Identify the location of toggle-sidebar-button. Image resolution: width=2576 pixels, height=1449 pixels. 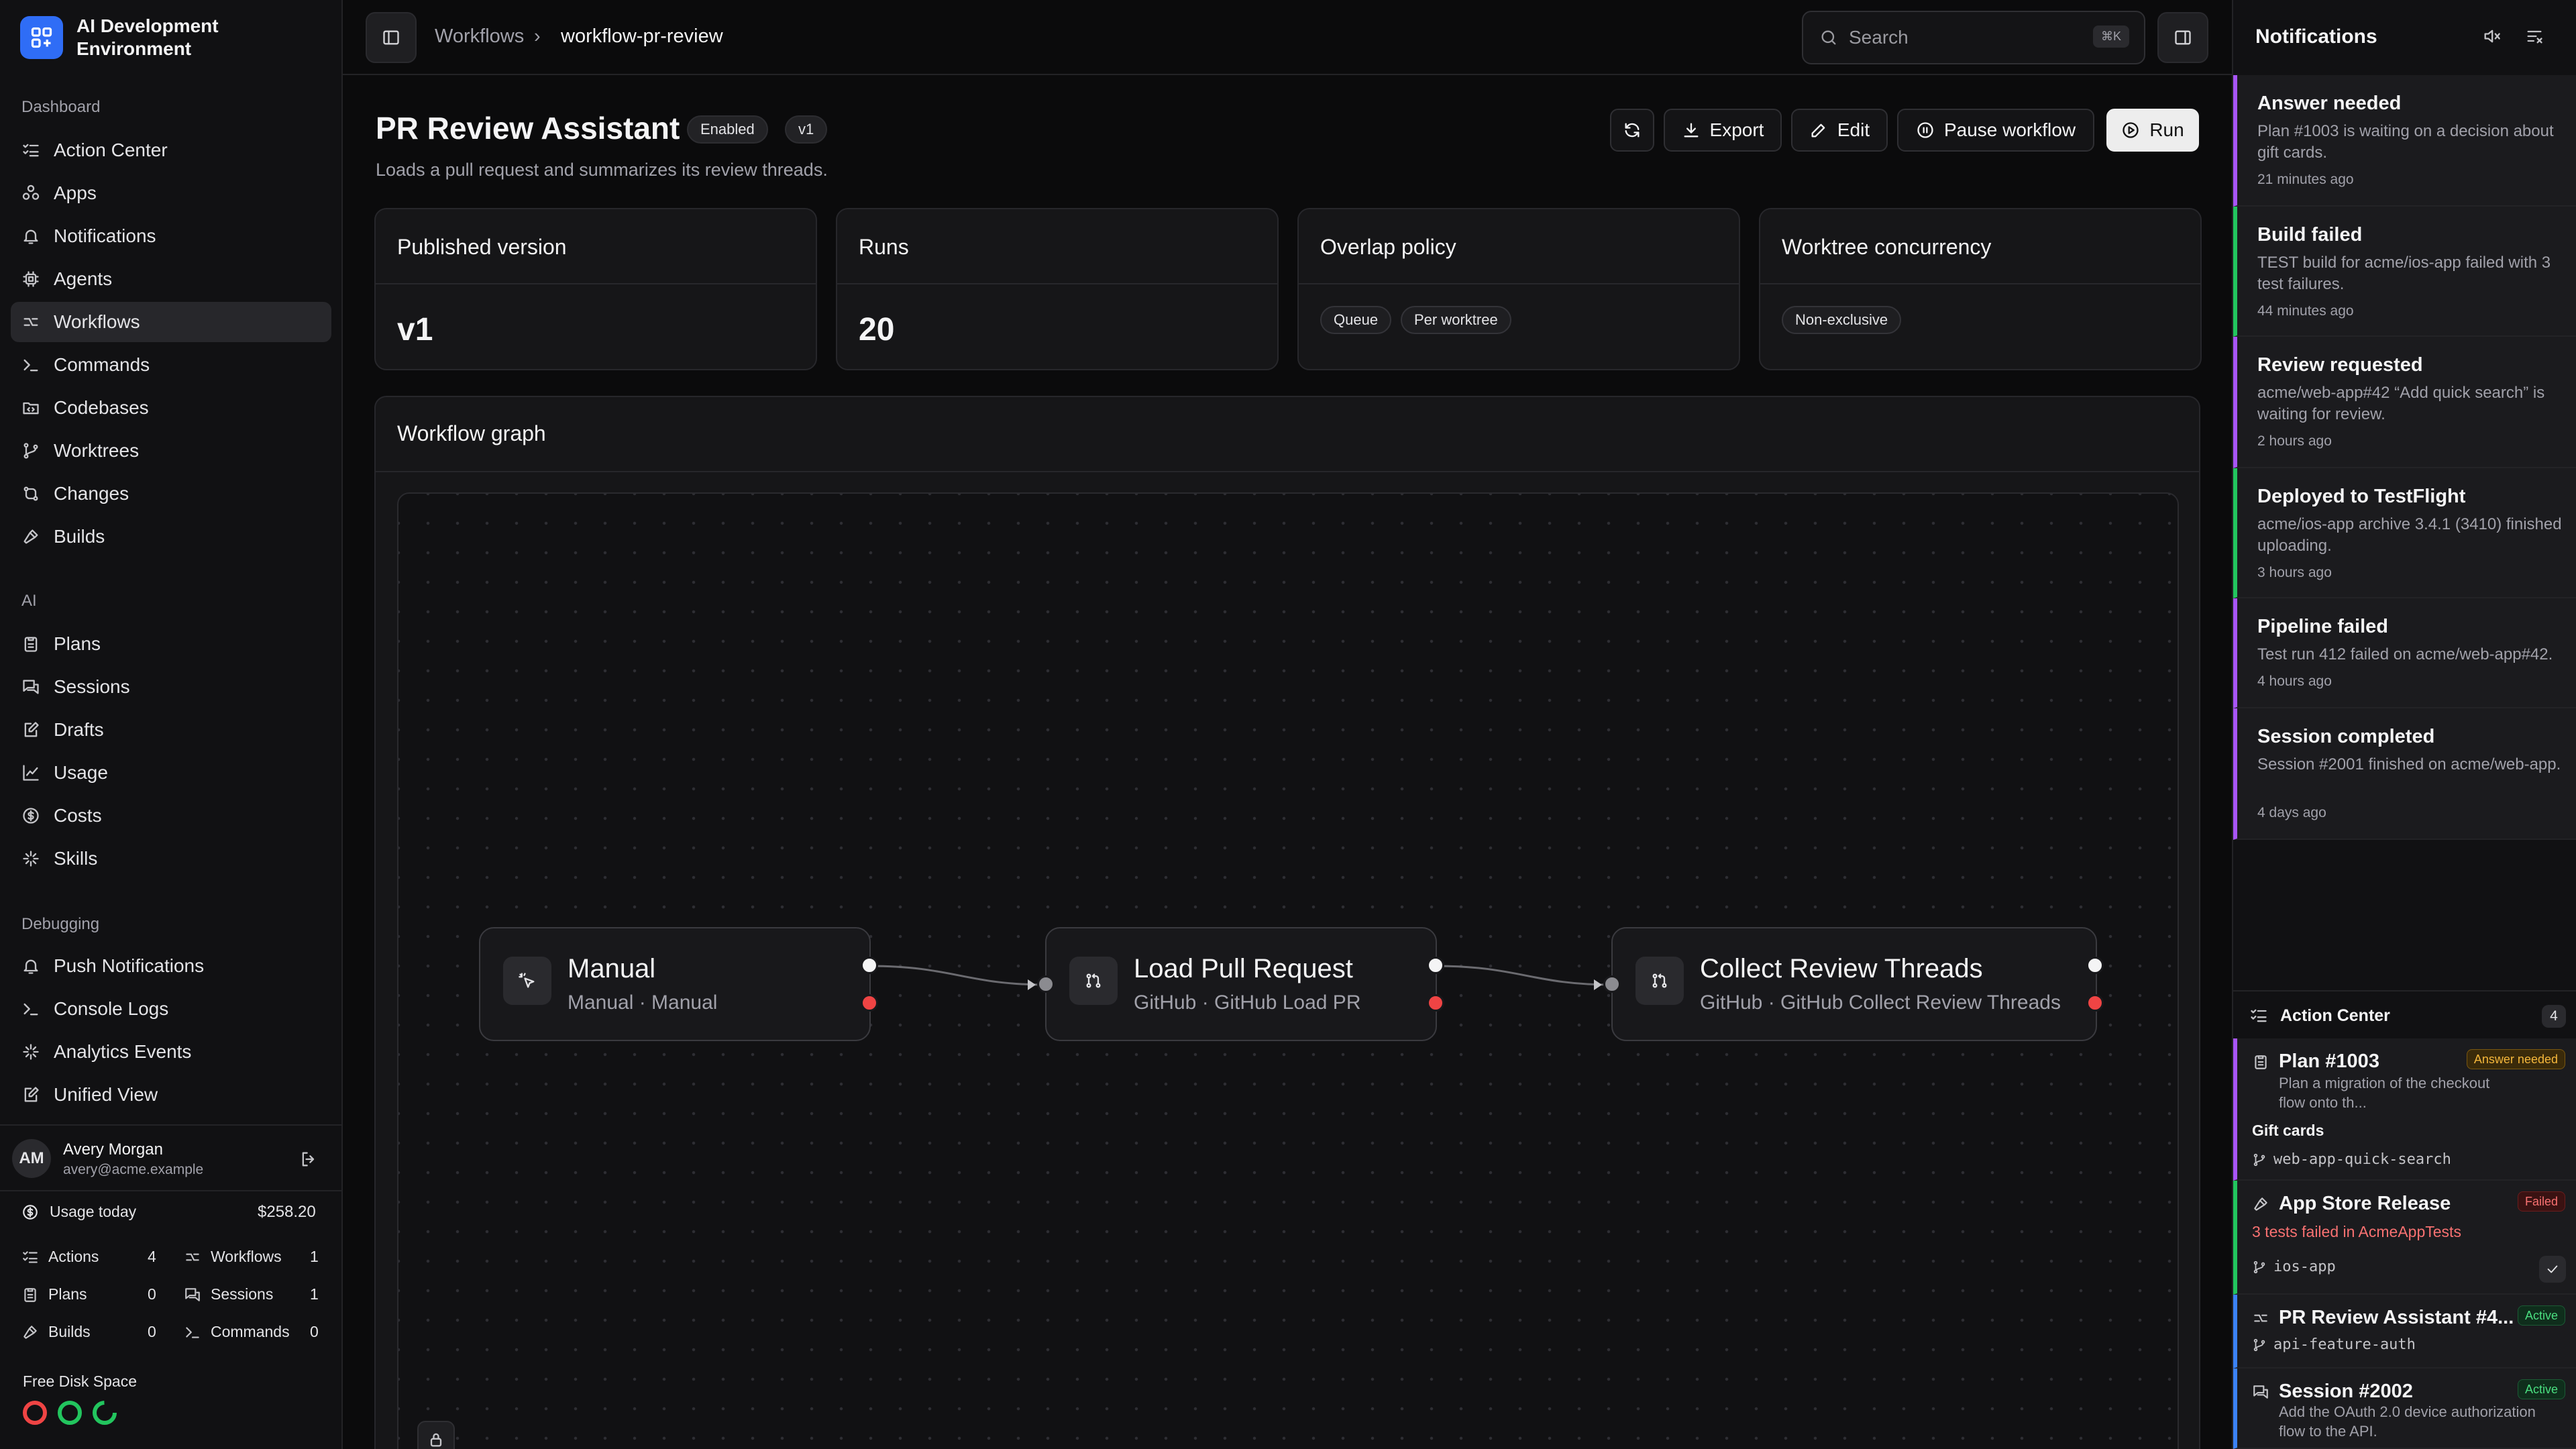
(391, 37).